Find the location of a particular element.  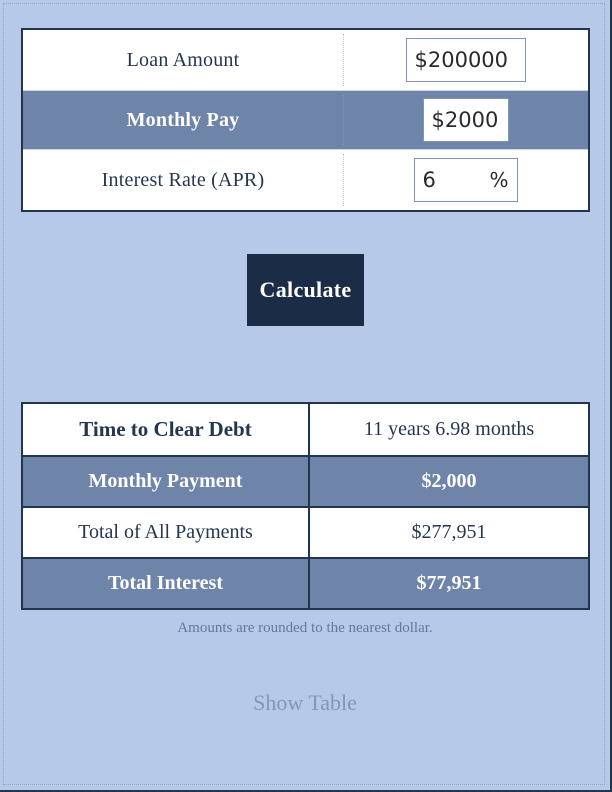

table-row: Total Interest $77,951 is located at coordinates (305, 582).